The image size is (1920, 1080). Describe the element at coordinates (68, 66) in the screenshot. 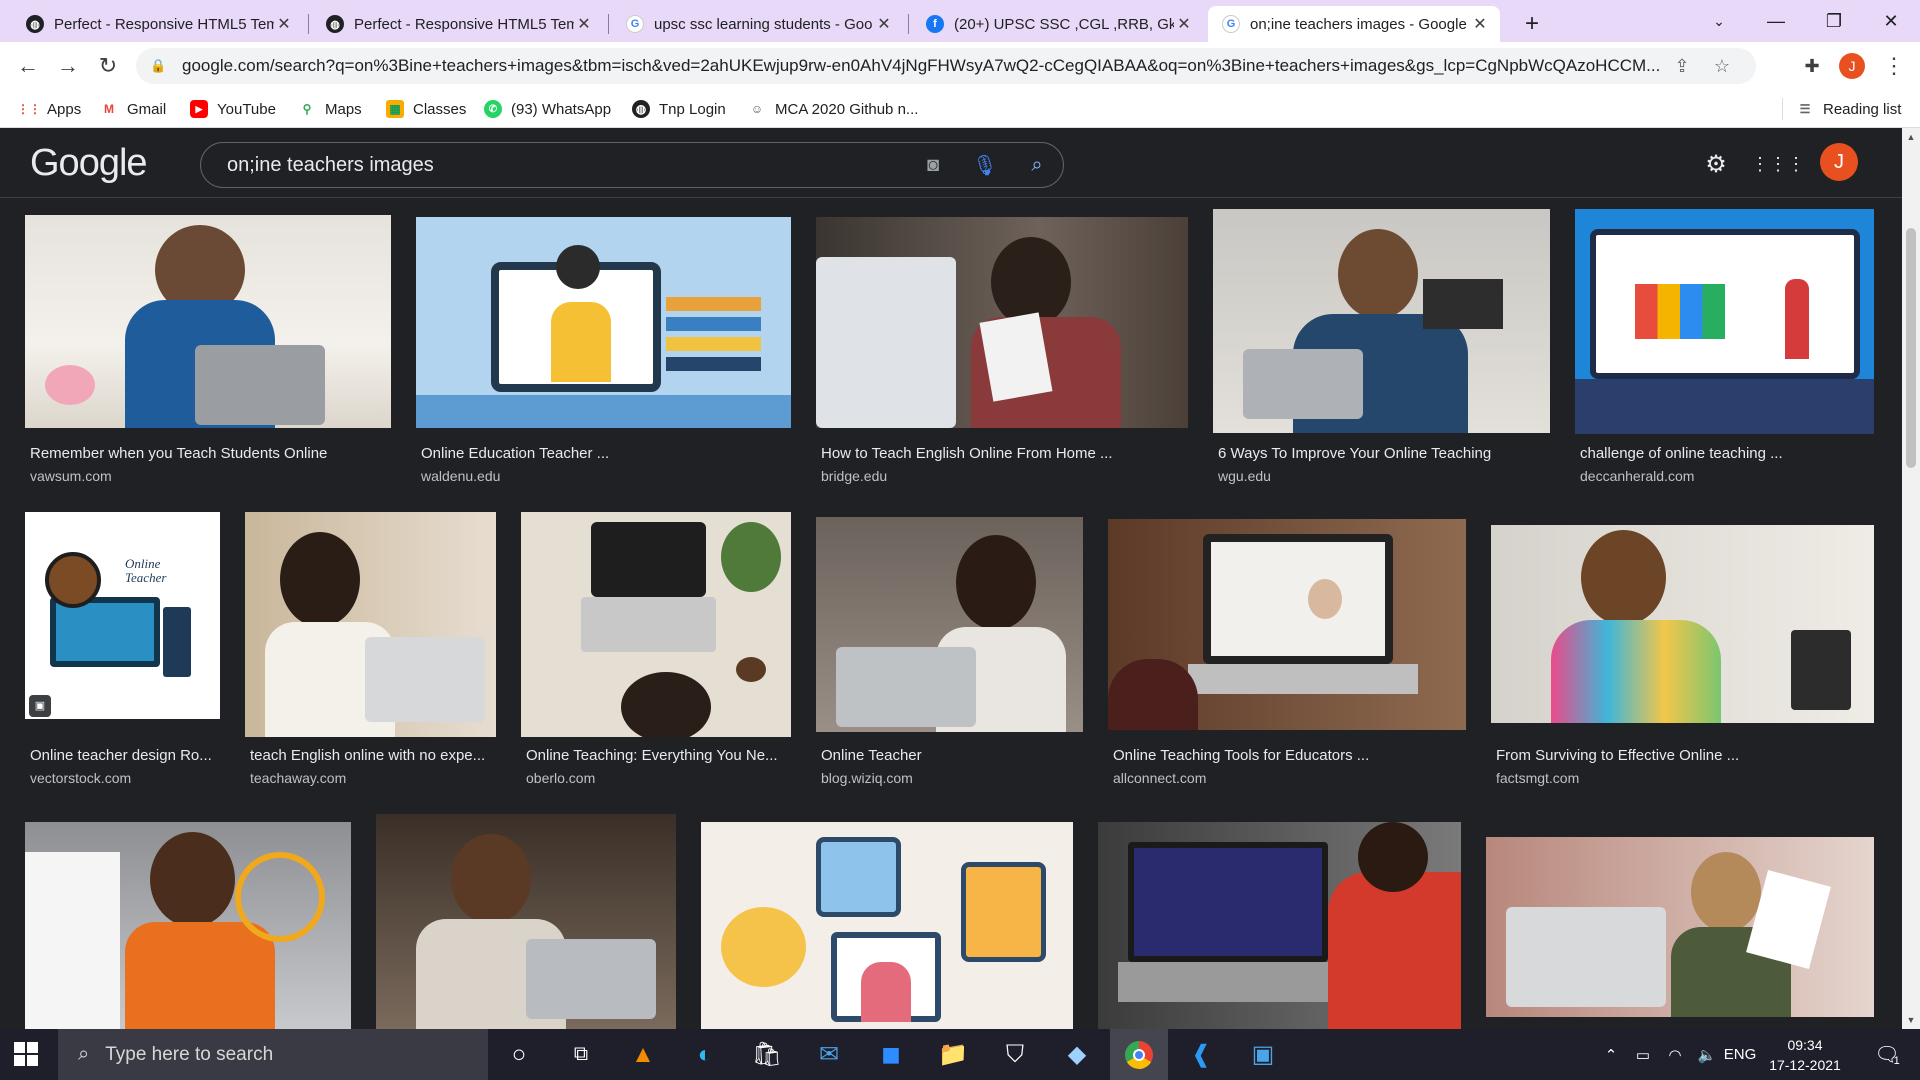

I see `forward-button: →` at that location.